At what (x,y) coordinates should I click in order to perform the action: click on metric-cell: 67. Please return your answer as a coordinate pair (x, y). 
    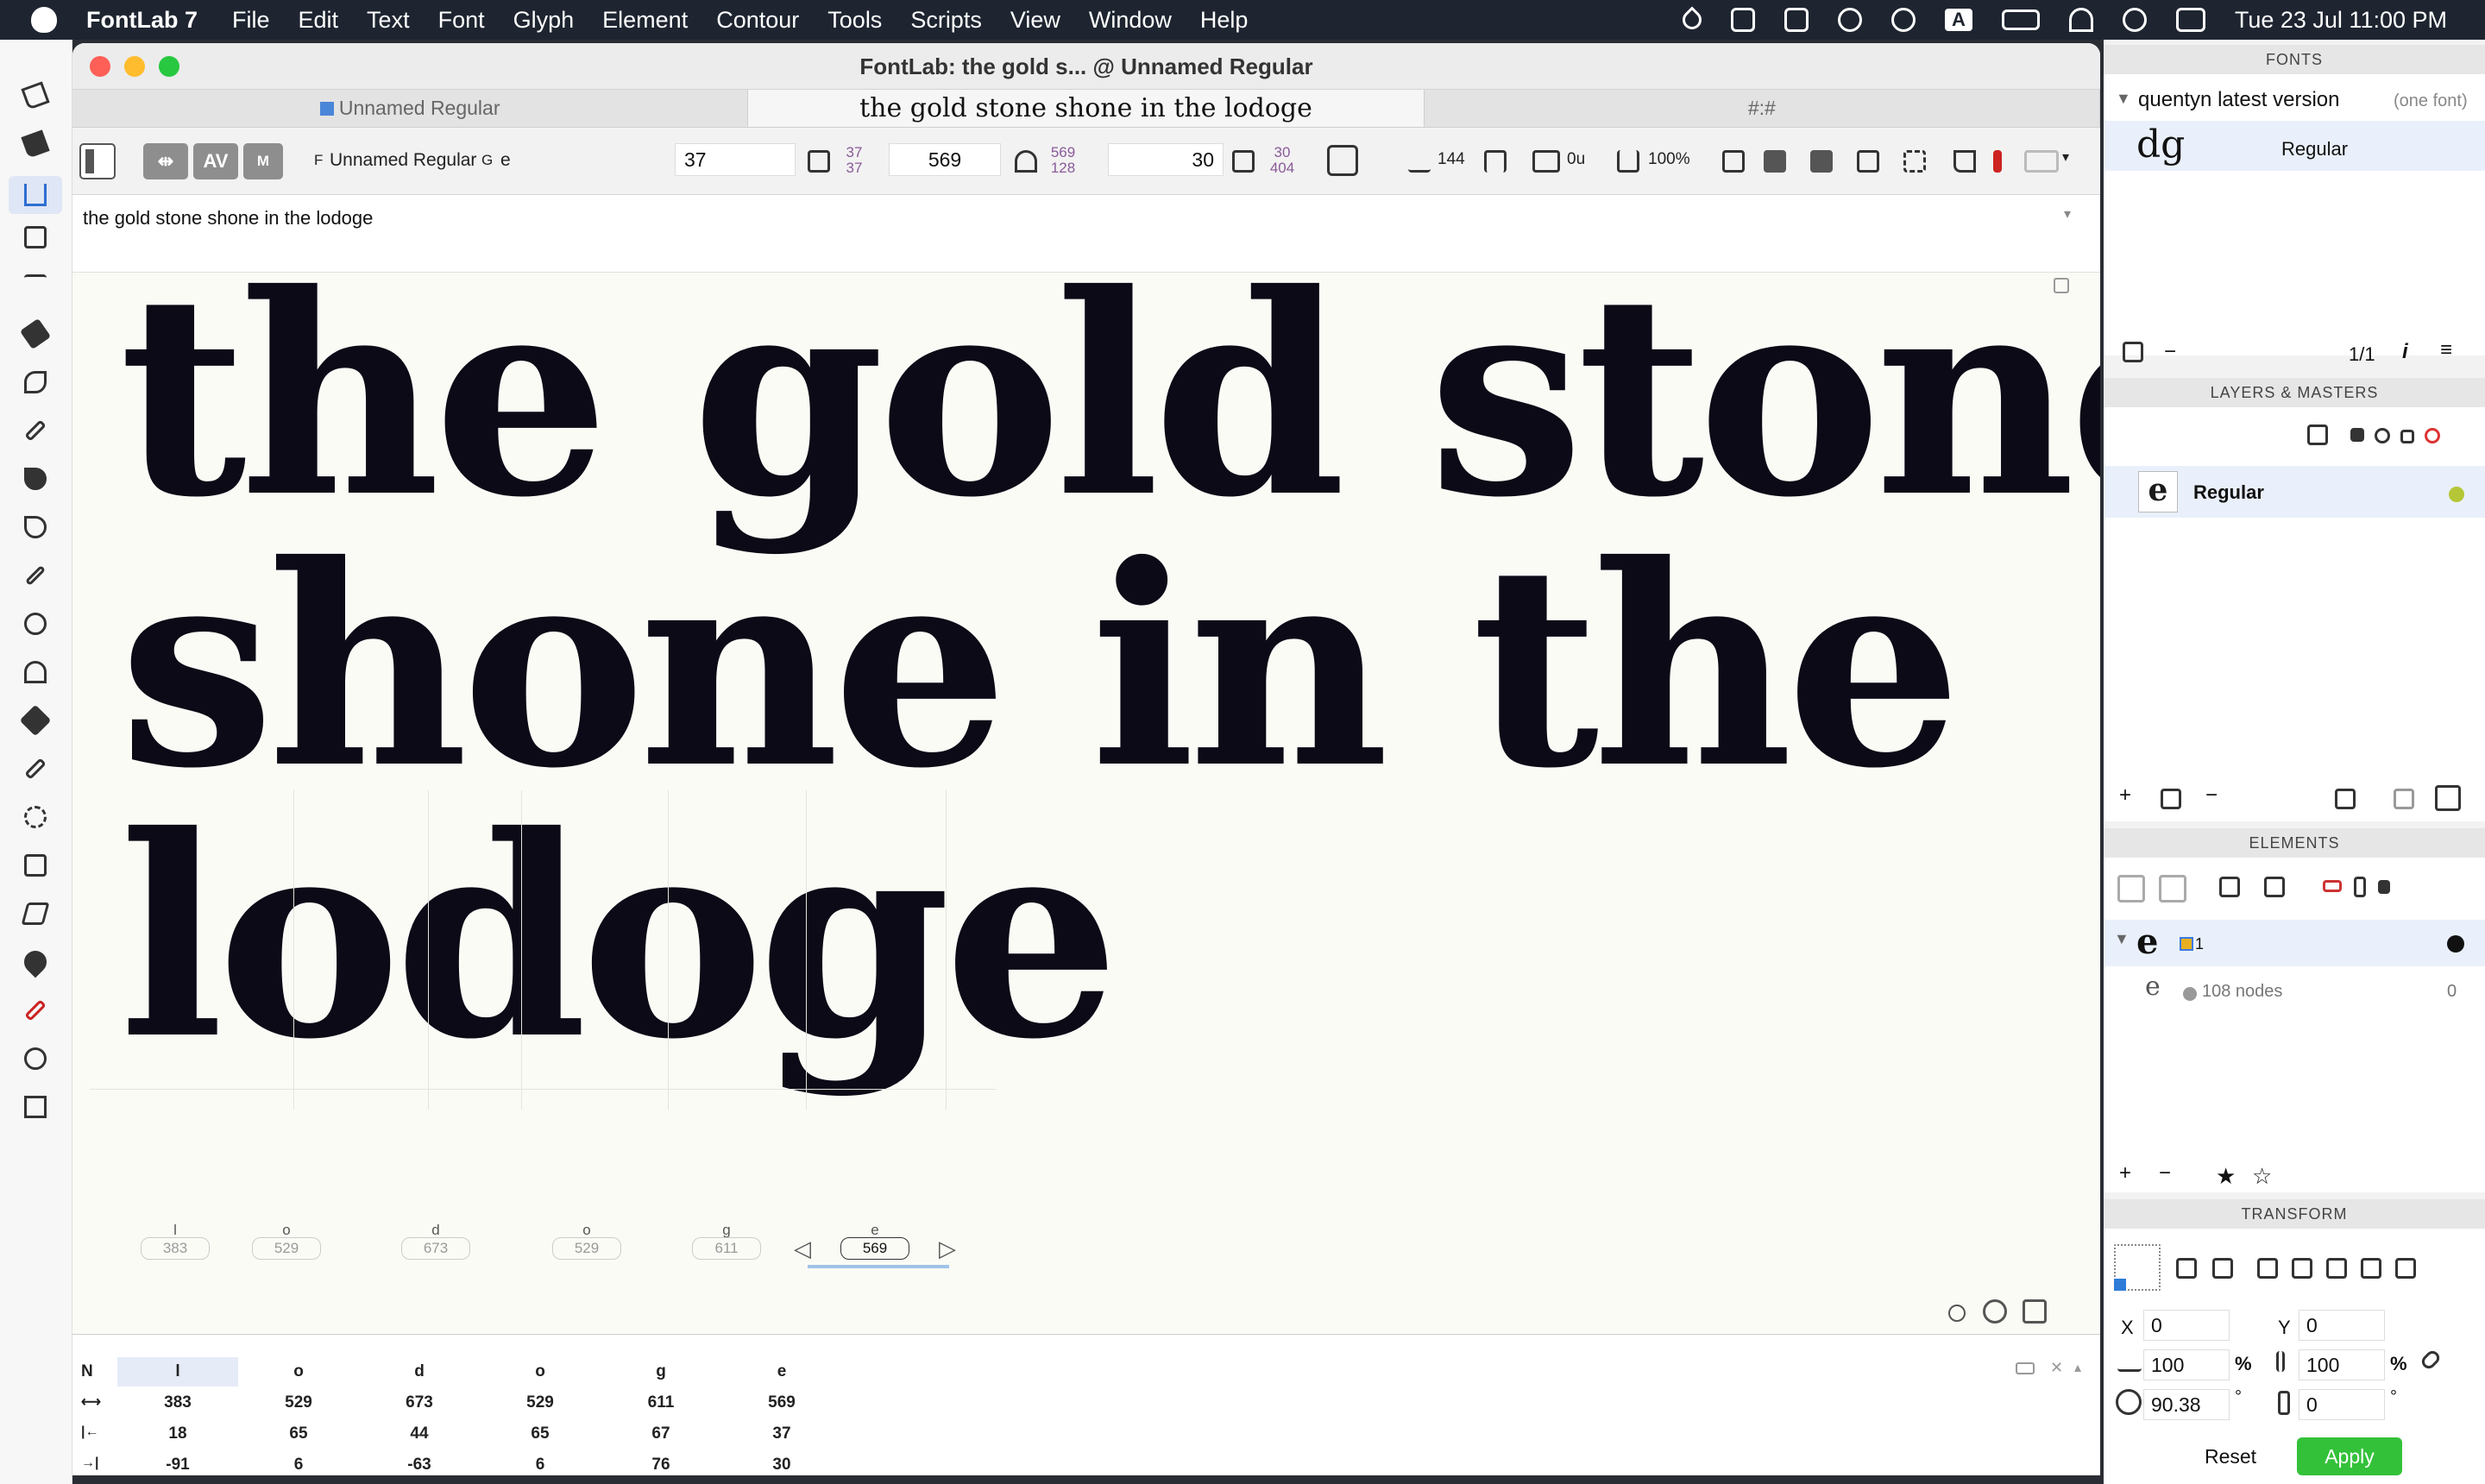
    Looking at the image, I should click on (661, 1434).